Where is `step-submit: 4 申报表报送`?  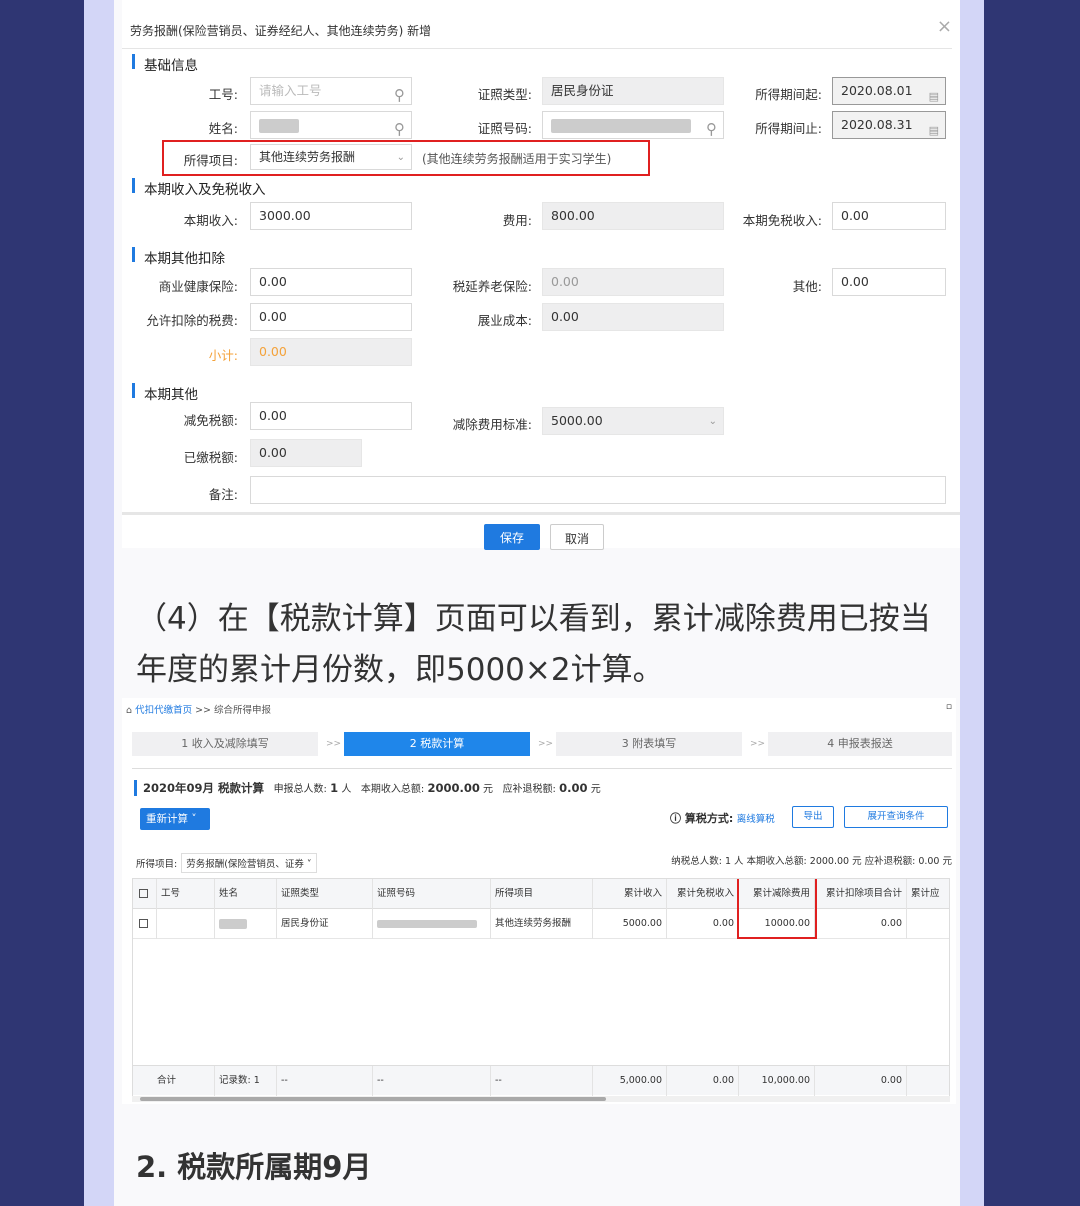 step-submit: 4 申报表报送 is located at coordinates (860, 744).